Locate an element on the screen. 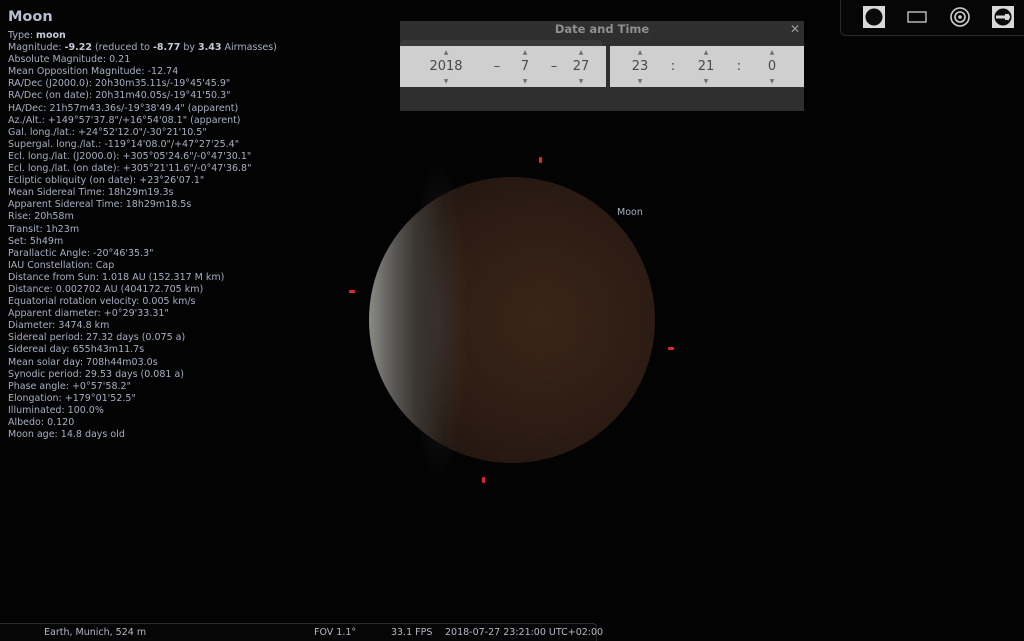 This screenshot has height=641, width=1024. info-line: Absolute Magnitude: 0.21 is located at coordinates (69, 60).